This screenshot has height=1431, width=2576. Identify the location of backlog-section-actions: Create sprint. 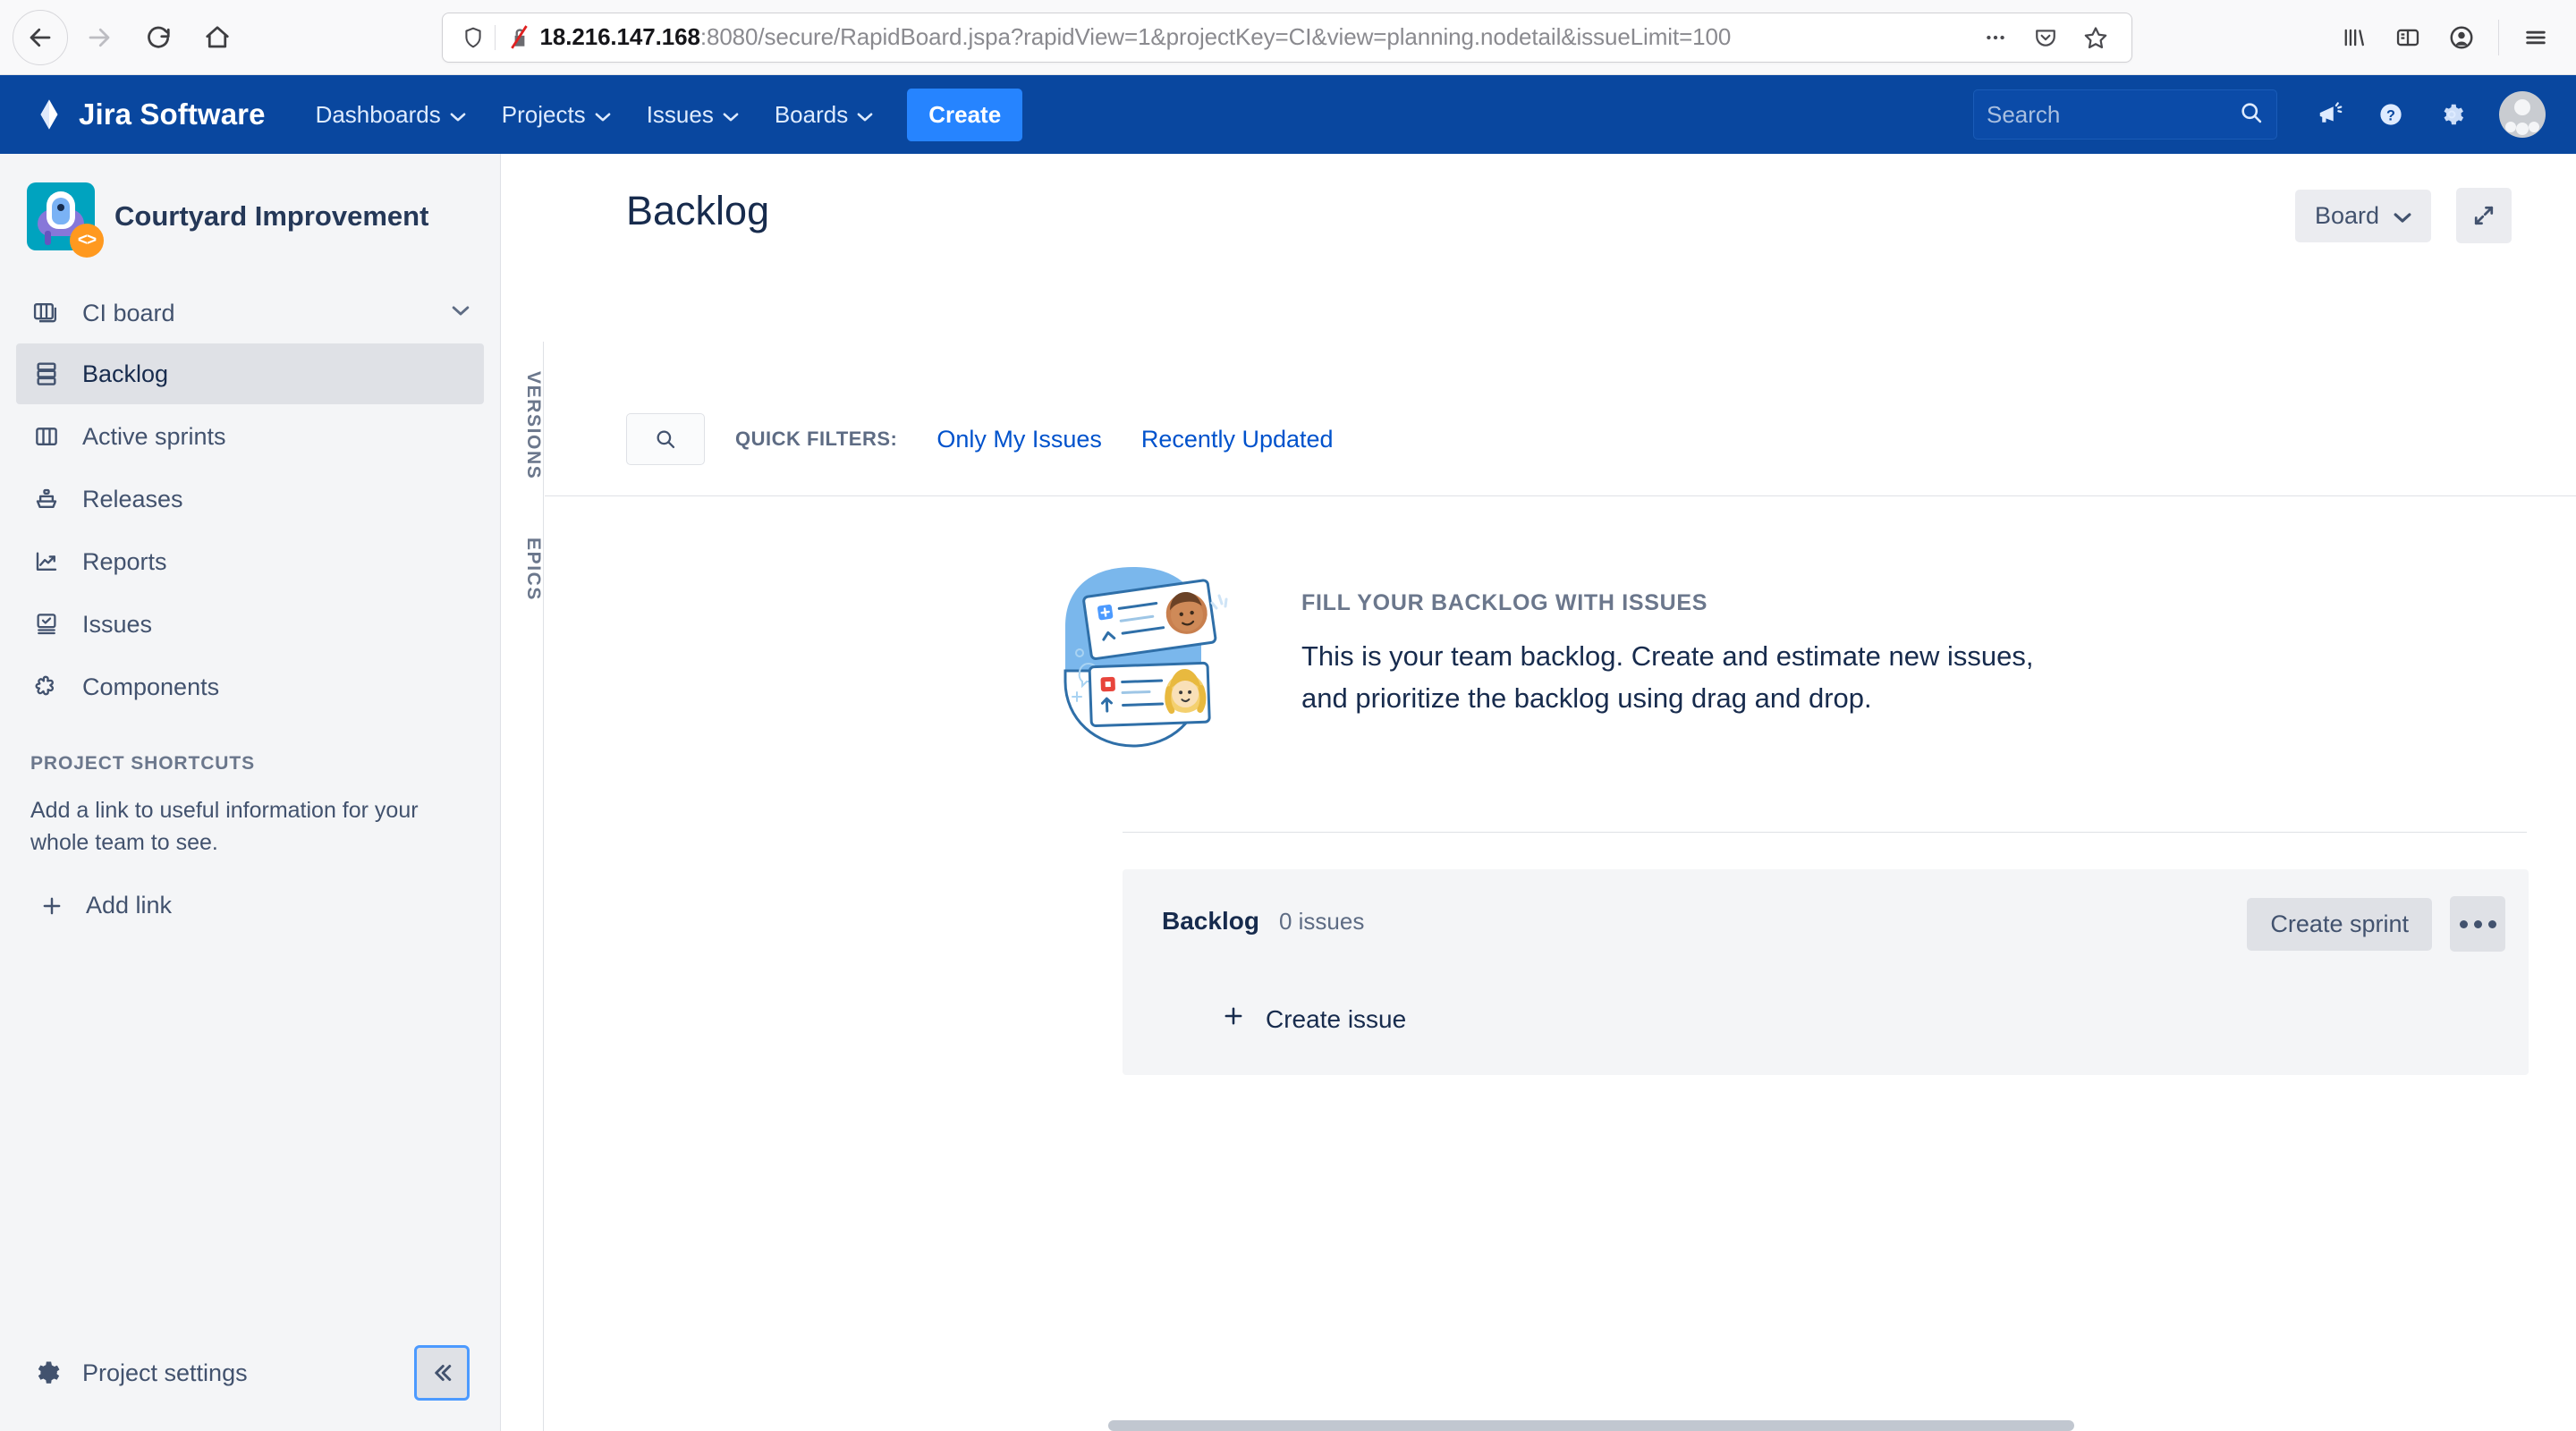
(2376, 924).